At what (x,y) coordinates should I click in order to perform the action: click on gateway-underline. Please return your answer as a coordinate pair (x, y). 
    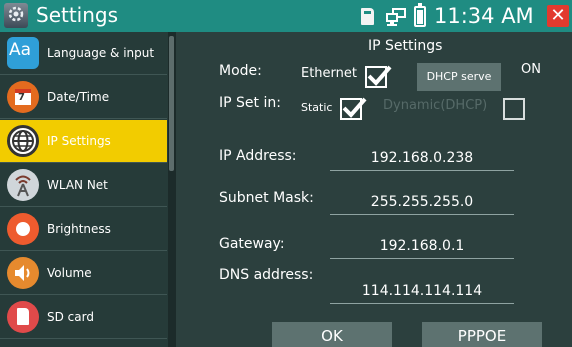
    Looking at the image, I should click on (422, 258).